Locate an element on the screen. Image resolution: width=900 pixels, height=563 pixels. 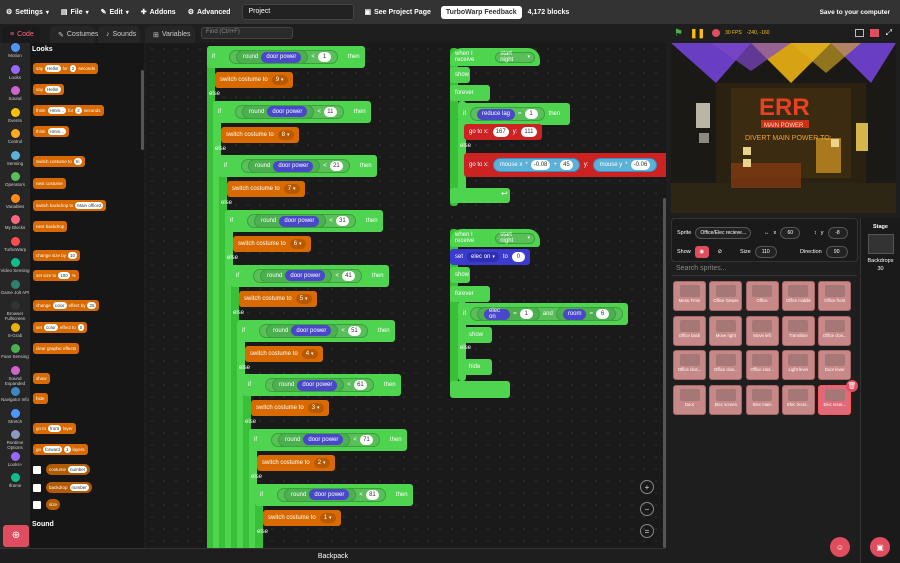
sprite-tile: Move left is located at coordinates (762, 330).